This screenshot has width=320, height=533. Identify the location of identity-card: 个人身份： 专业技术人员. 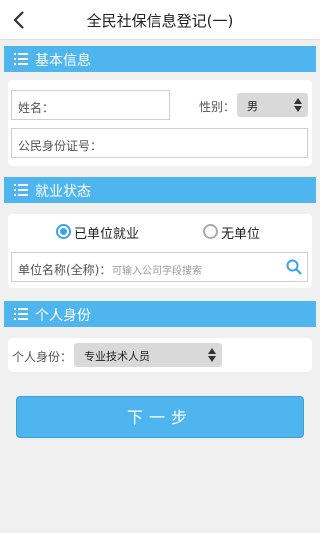
(160, 355).